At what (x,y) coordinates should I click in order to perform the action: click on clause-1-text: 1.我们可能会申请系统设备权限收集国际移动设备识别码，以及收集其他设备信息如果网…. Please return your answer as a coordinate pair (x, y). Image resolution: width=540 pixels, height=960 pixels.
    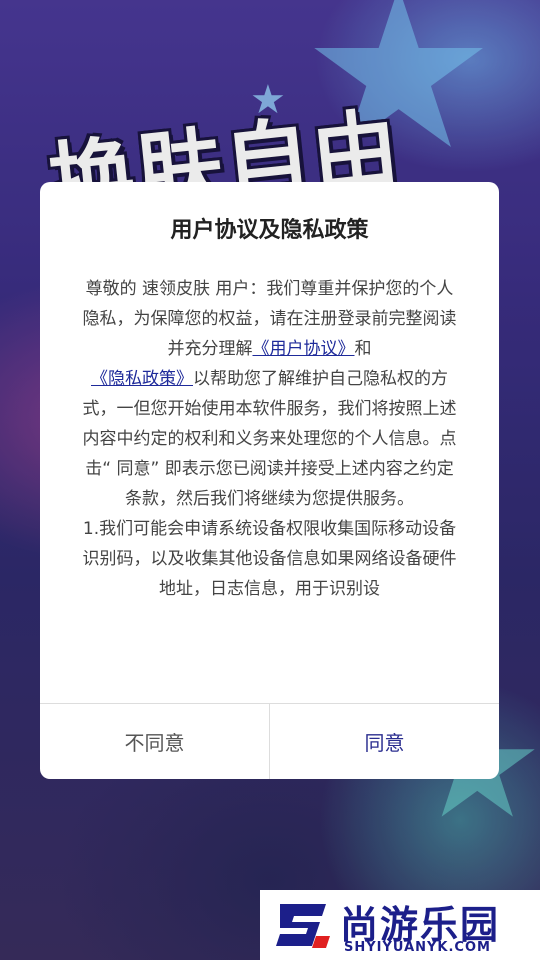
    Looking at the image, I should click on (269, 559).